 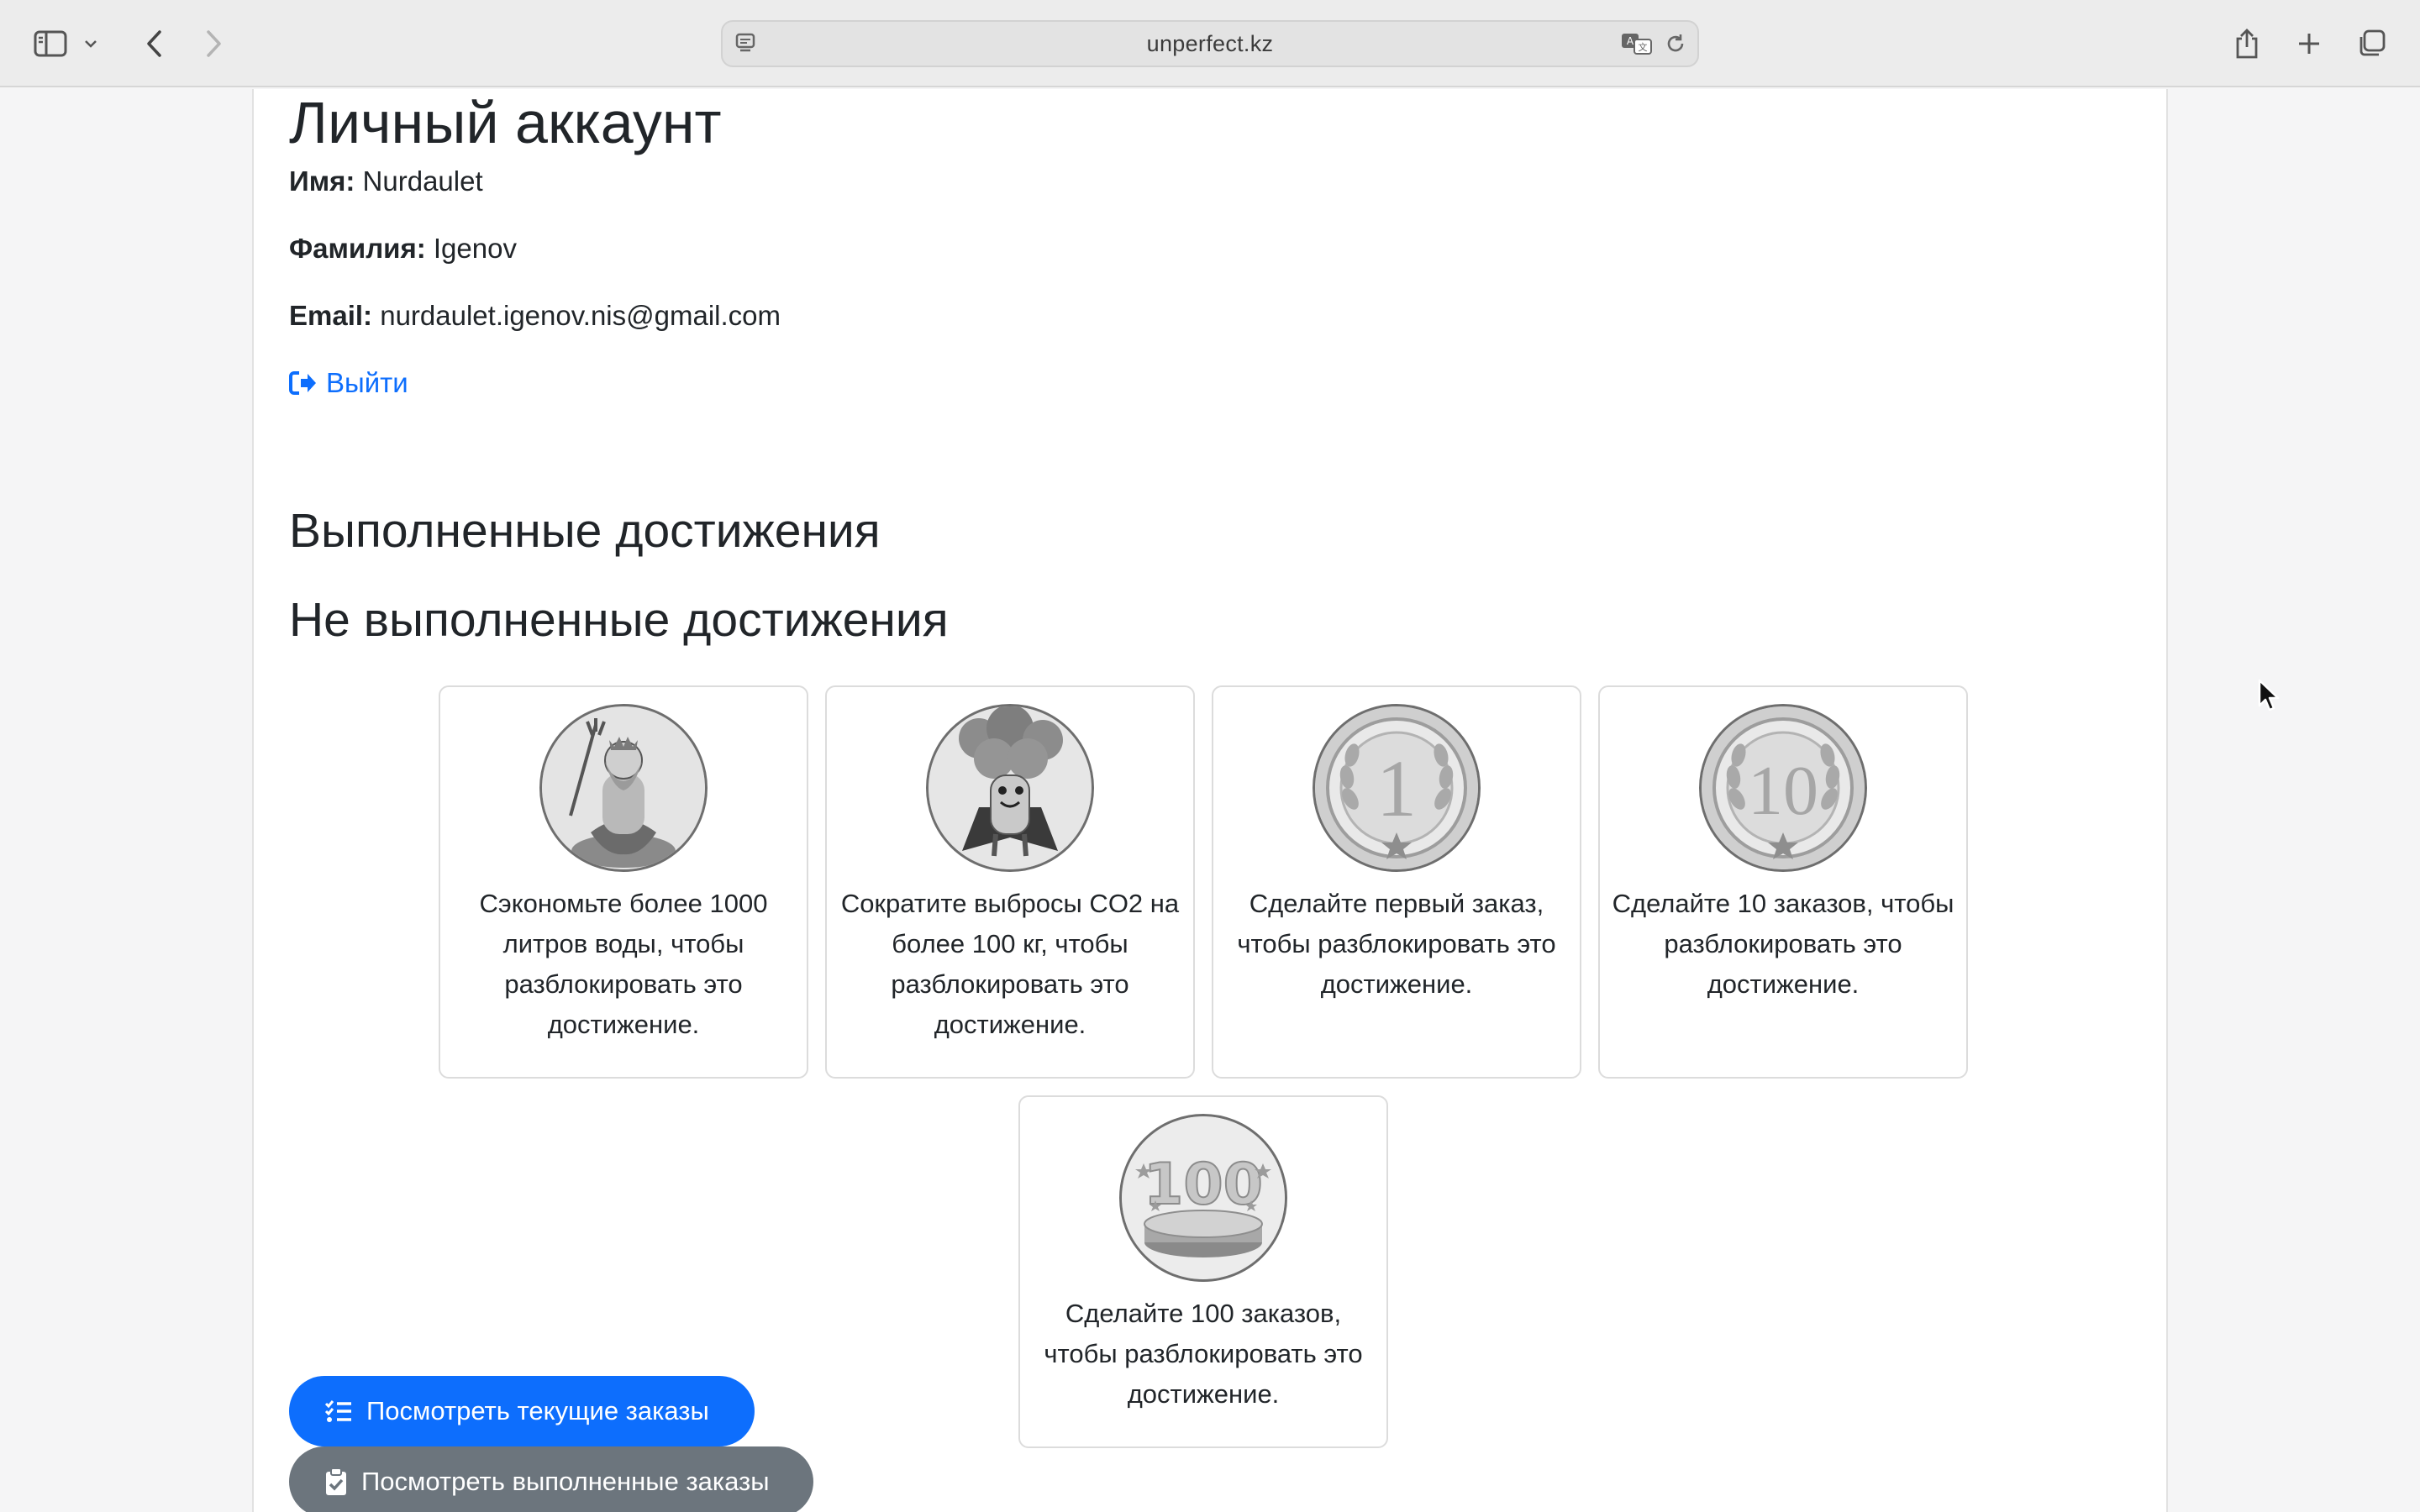 What do you see at coordinates (1203, 1185) in the screenshot?
I see `svg-text: 100` at bounding box center [1203, 1185].